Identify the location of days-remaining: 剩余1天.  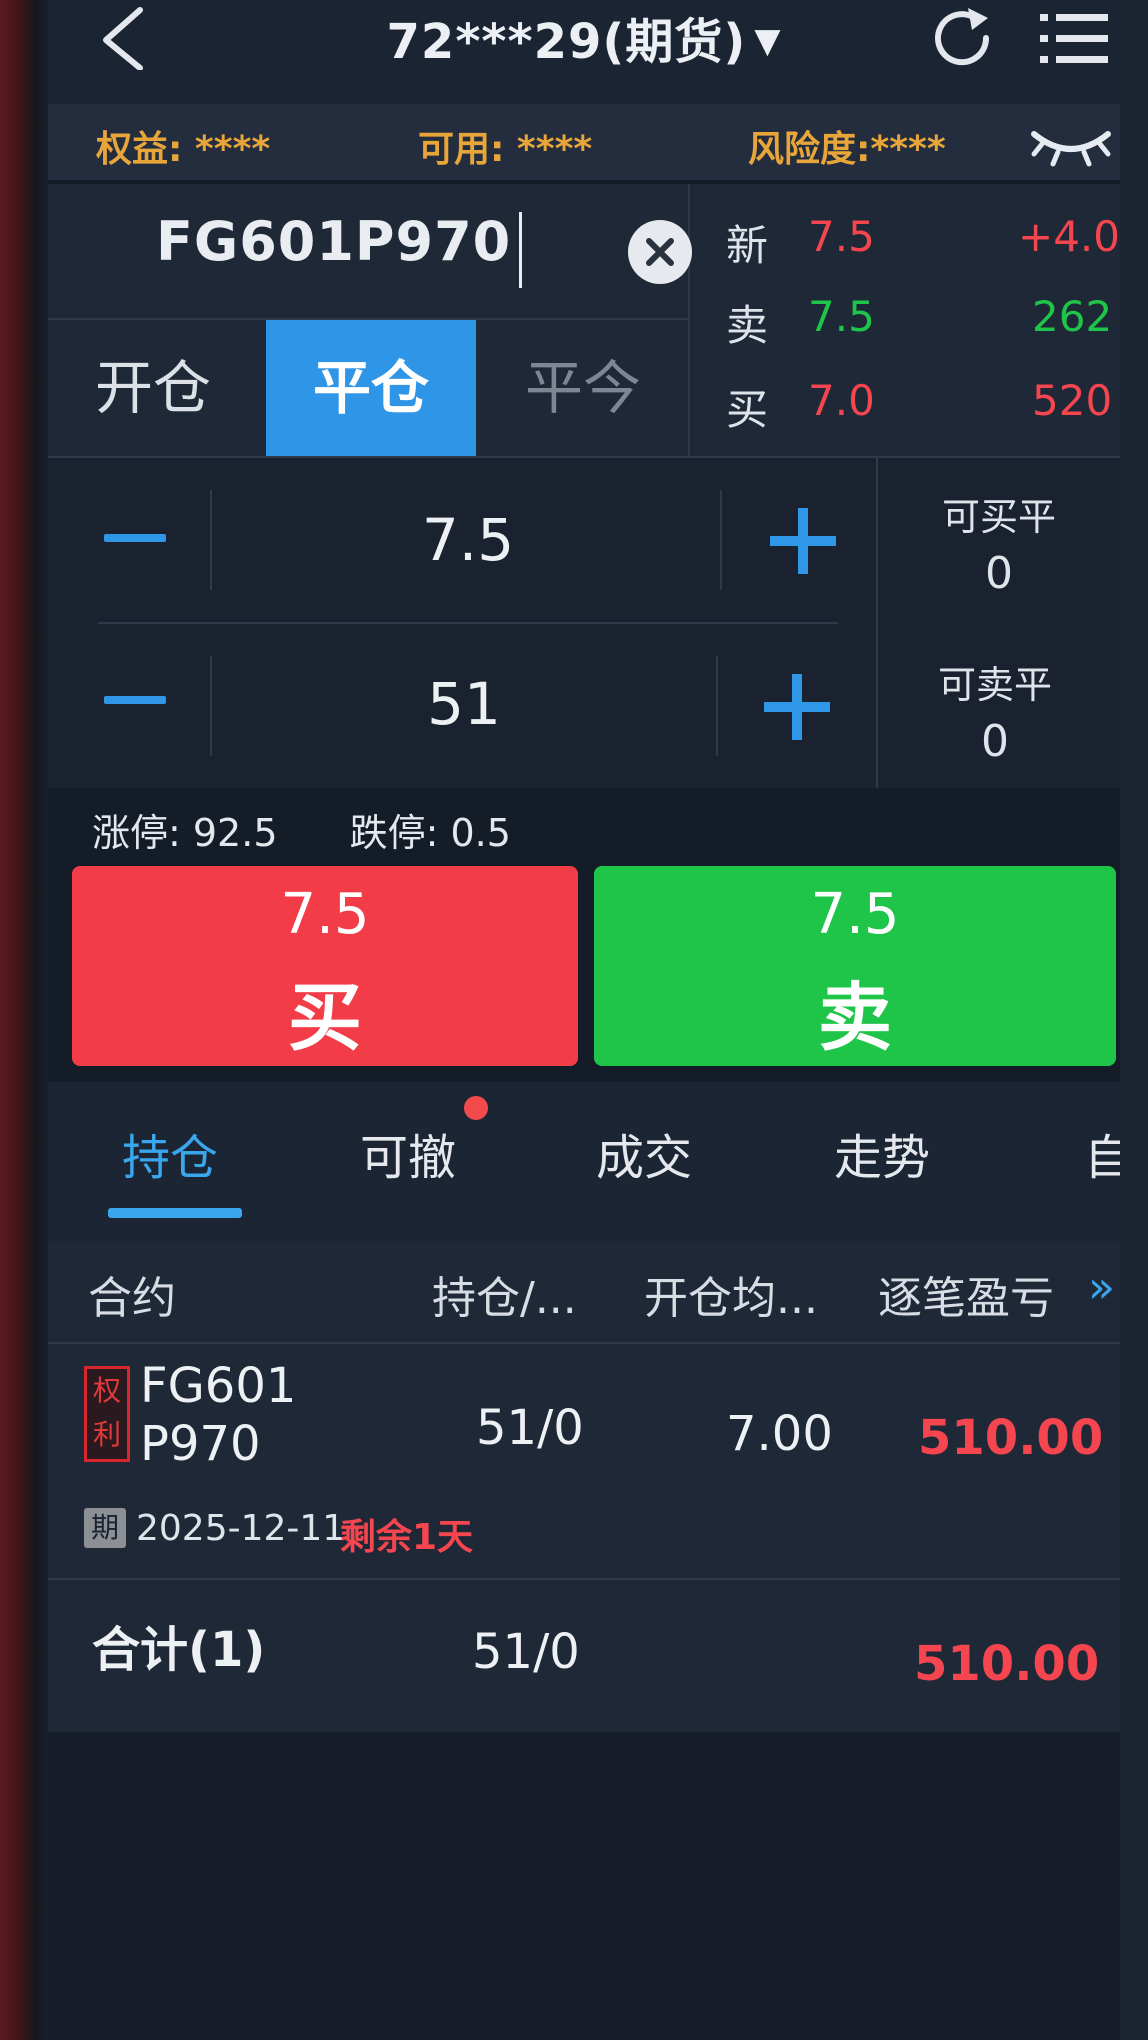
(407, 1537).